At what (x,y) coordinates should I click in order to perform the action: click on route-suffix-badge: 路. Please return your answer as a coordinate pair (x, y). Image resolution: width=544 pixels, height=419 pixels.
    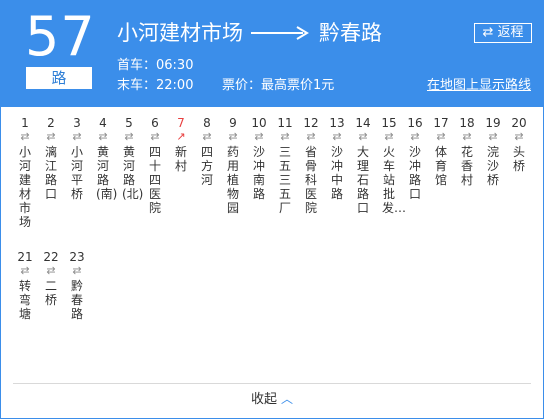
    Looking at the image, I should click on (59, 78).